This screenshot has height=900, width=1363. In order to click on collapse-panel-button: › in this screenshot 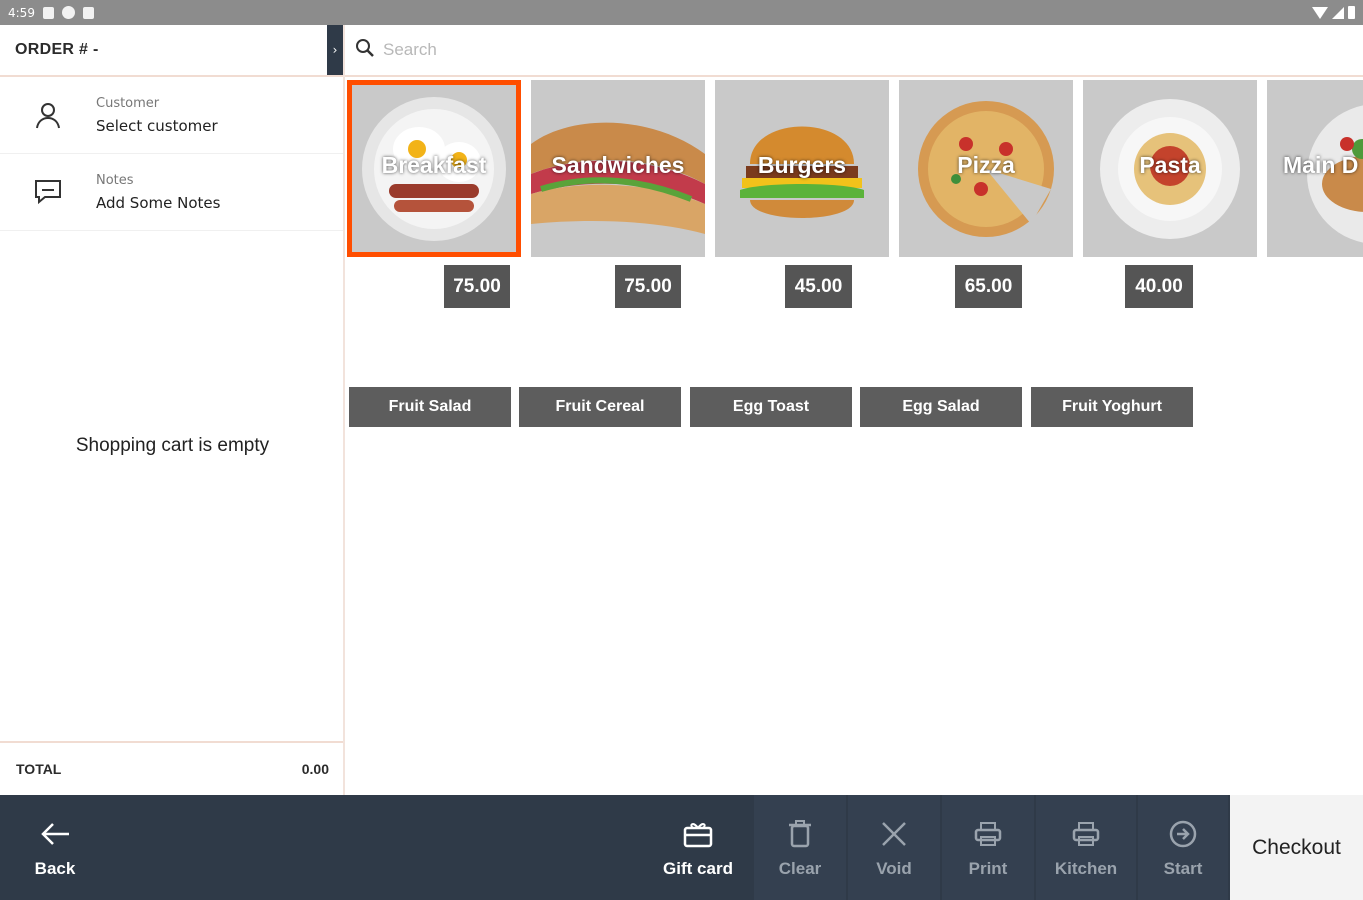, I will do `click(335, 50)`.